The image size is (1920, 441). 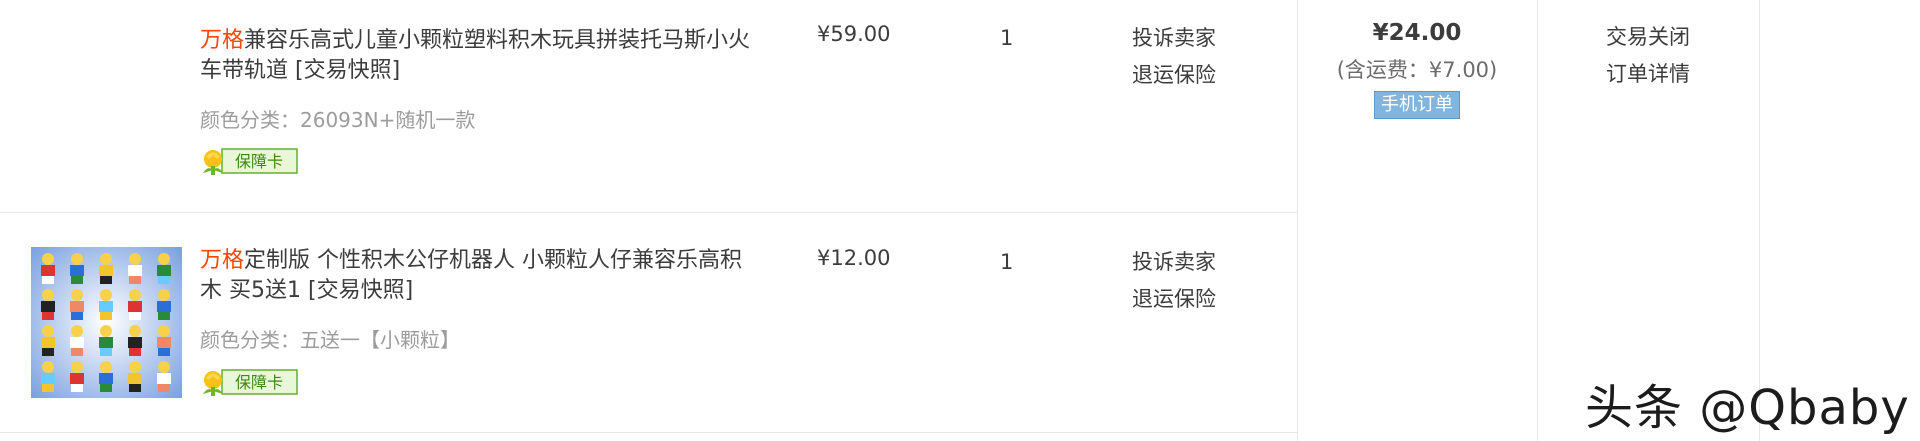 What do you see at coordinates (1417, 70) in the screenshot?
I see `shipping-fee: (含运费：¥7.00)` at bounding box center [1417, 70].